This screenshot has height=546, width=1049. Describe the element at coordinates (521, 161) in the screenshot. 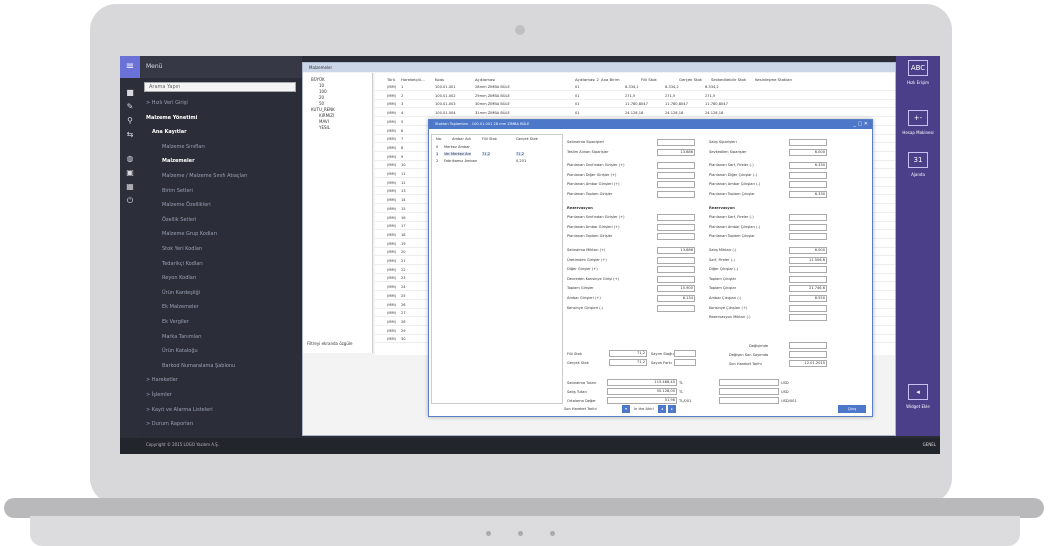

I see `list-cell: 0,251` at that location.